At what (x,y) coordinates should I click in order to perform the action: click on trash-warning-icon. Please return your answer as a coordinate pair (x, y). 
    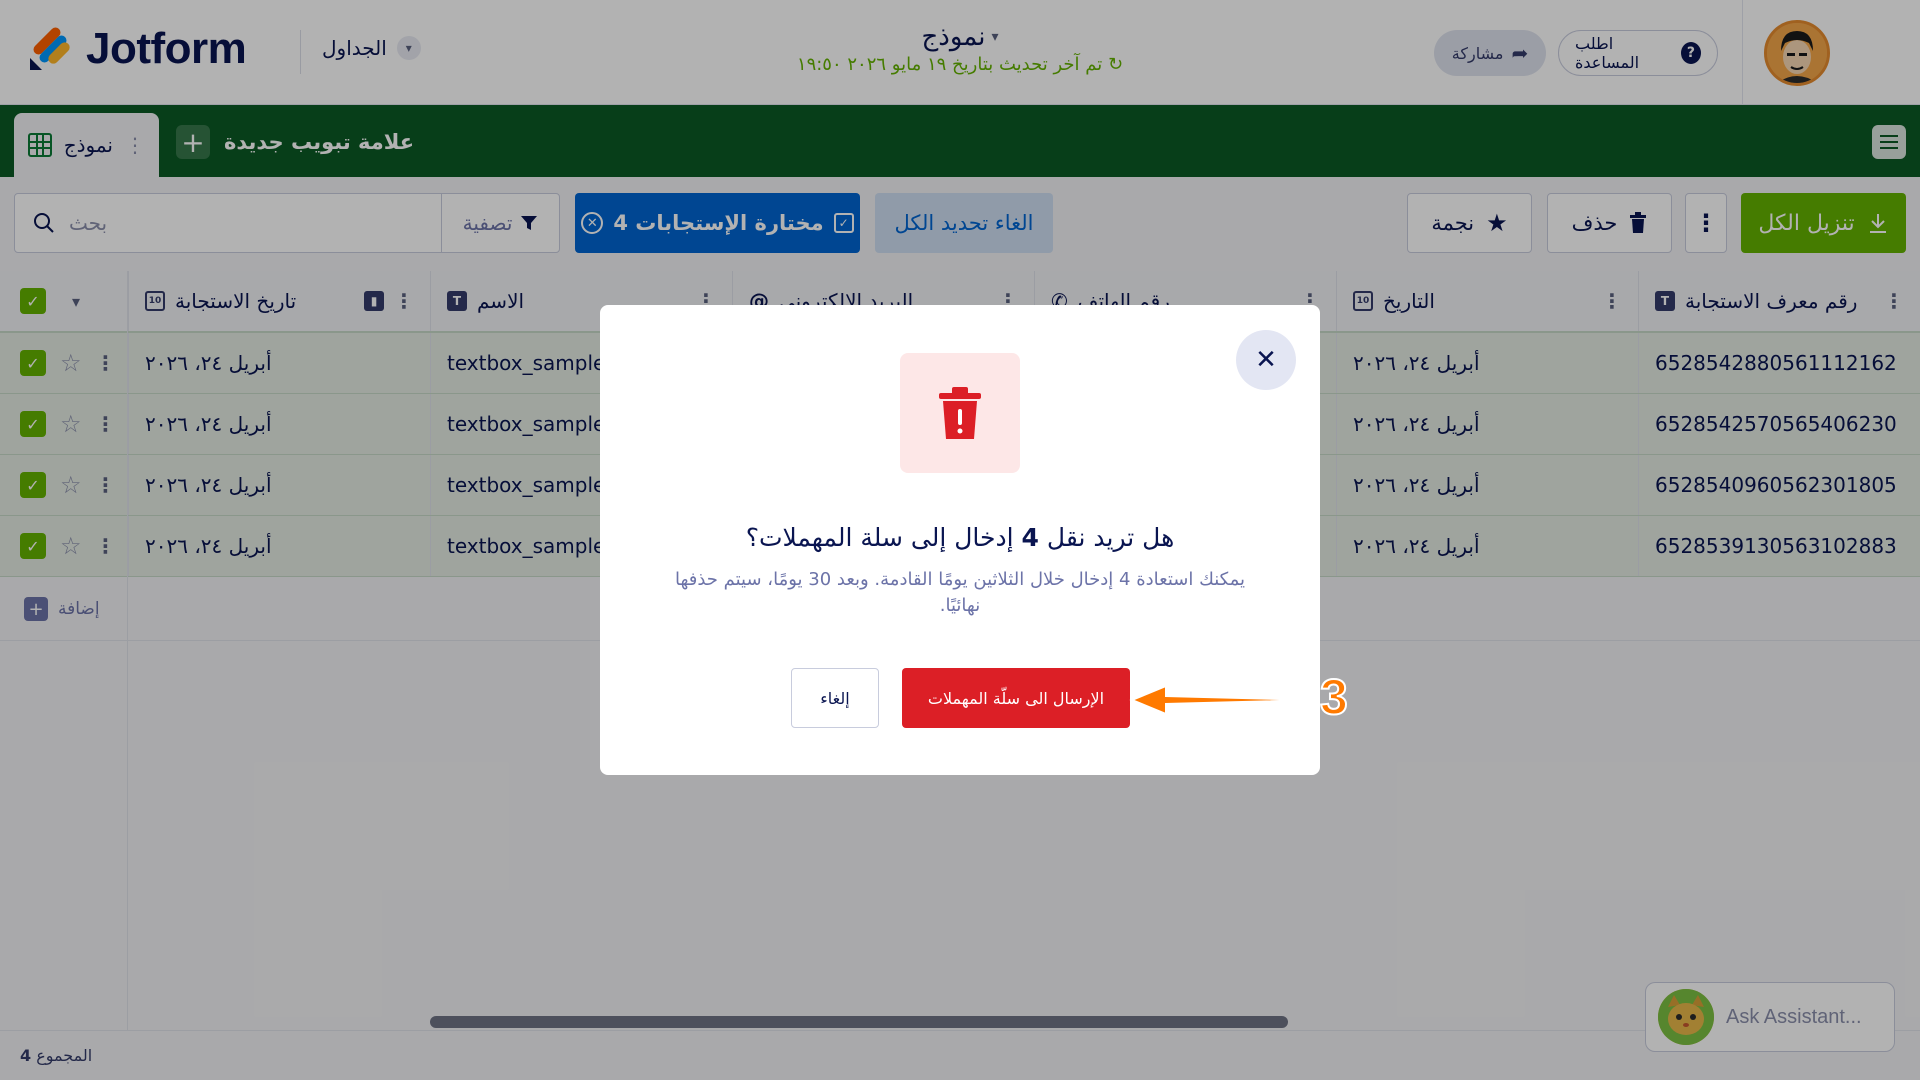
    Looking at the image, I should click on (960, 413).